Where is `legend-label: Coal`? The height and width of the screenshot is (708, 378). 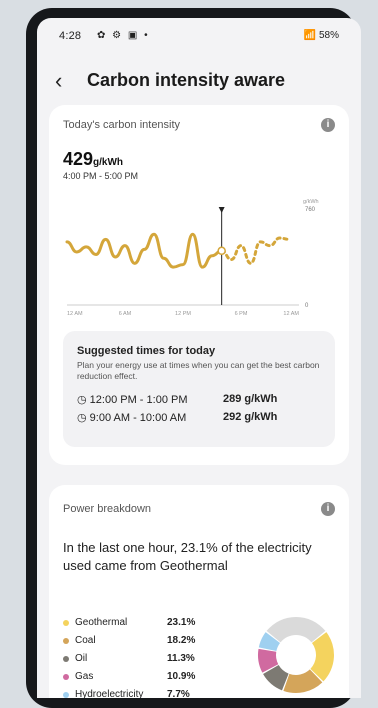 legend-label: Coal is located at coordinates (85, 640).